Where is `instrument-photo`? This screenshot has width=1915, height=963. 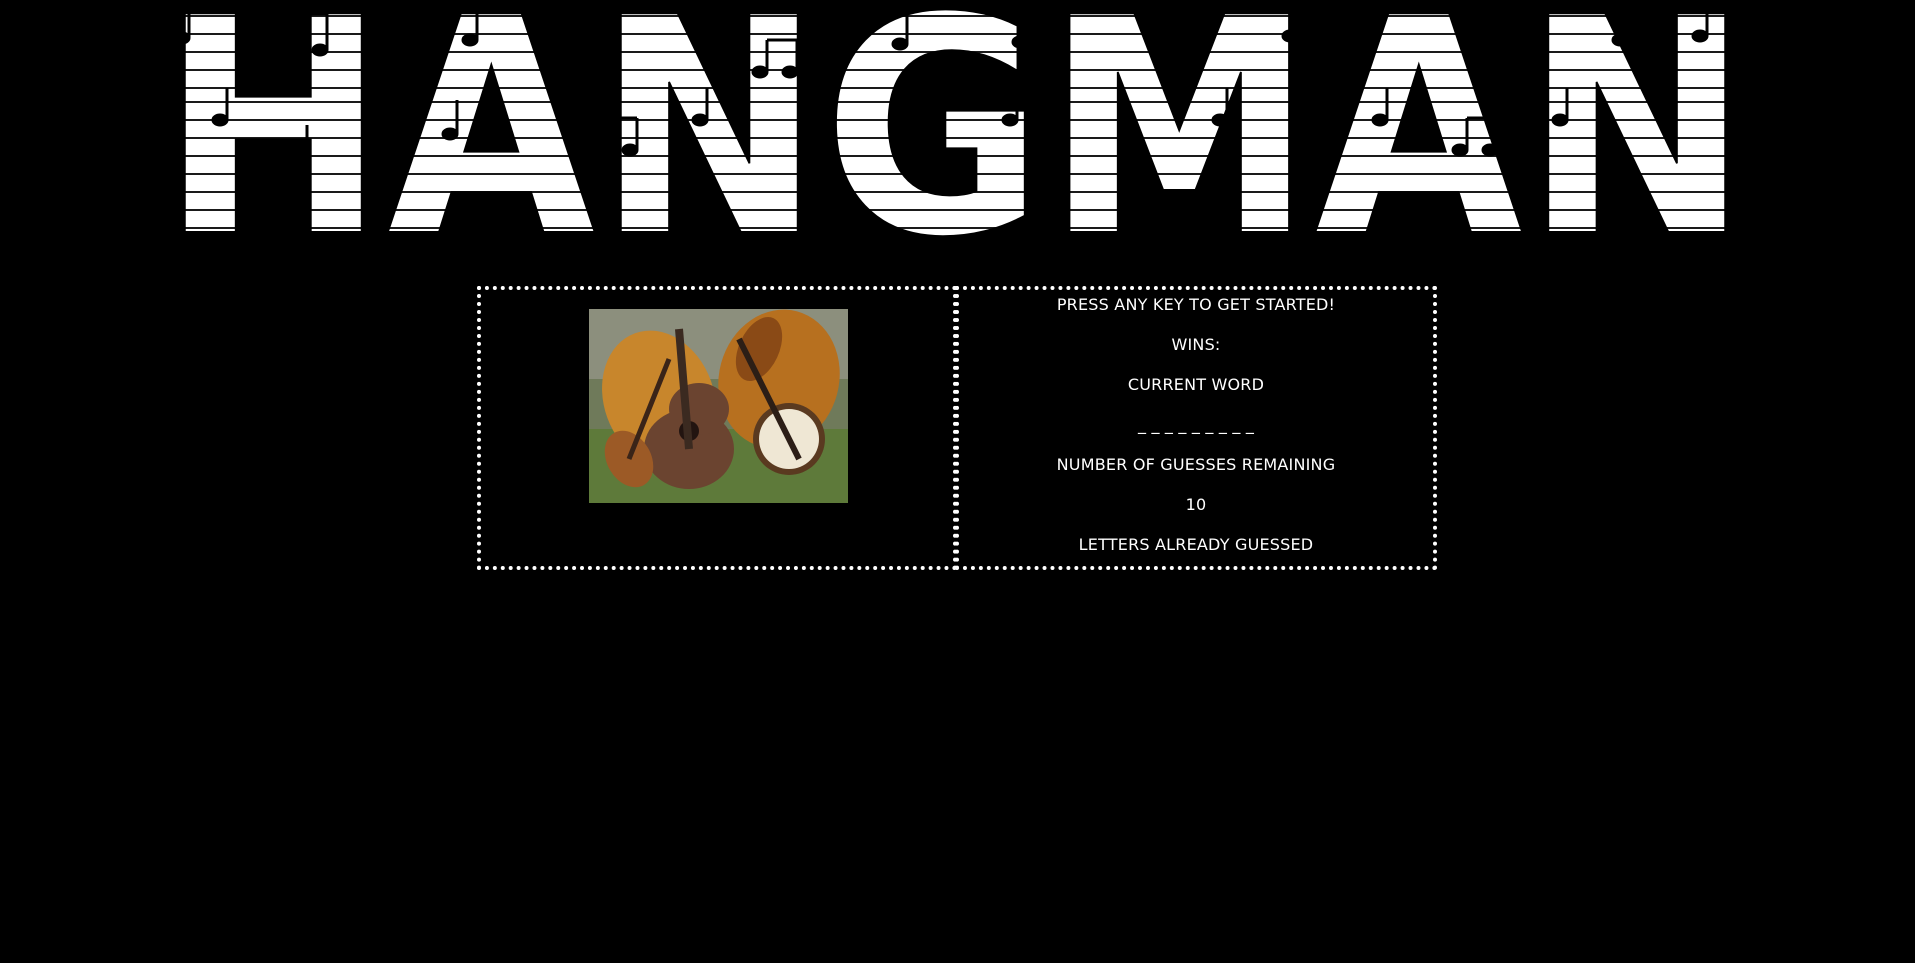
instrument-photo is located at coordinates (718, 406).